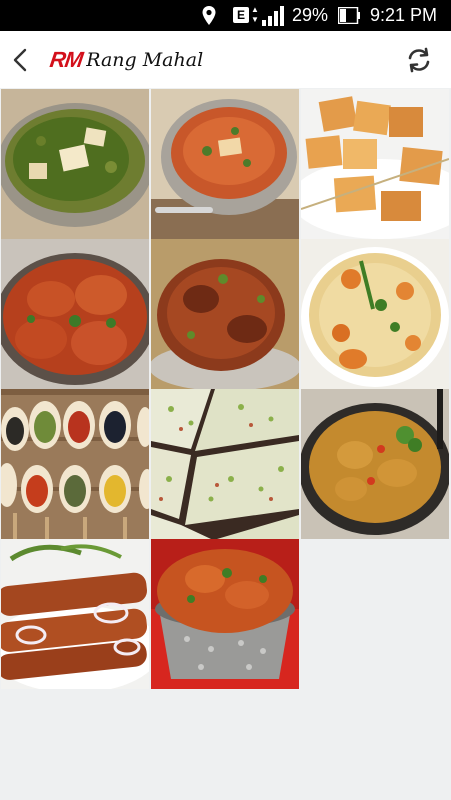 This screenshot has height=800, width=451. What do you see at coordinates (404, 15) in the screenshot?
I see `clock: 9:21 PM` at bounding box center [404, 15].